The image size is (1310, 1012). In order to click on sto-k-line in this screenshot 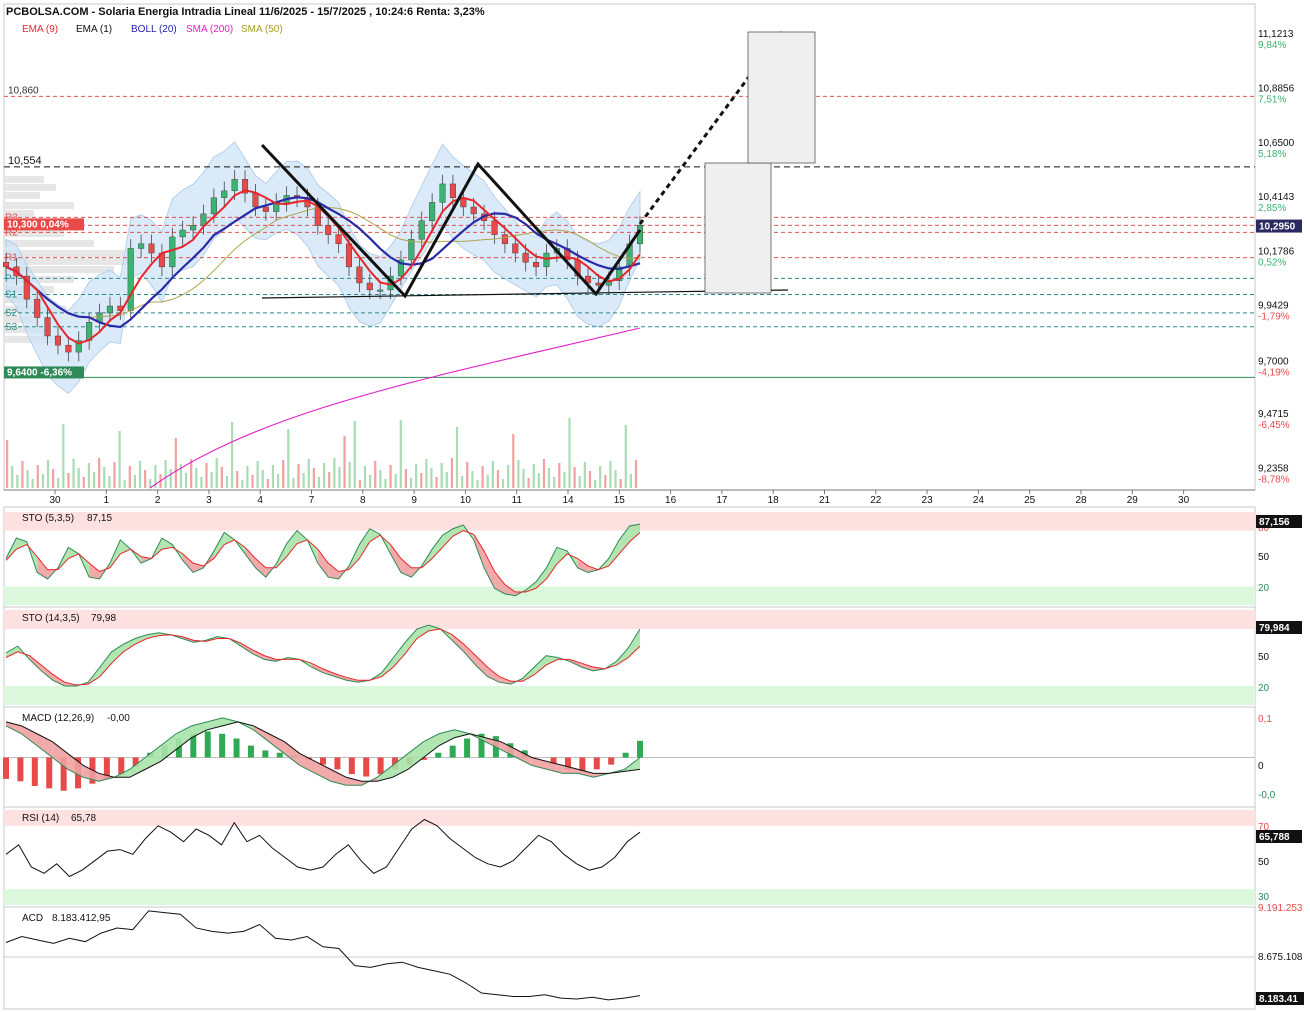, I will do `click(323, 655)`.